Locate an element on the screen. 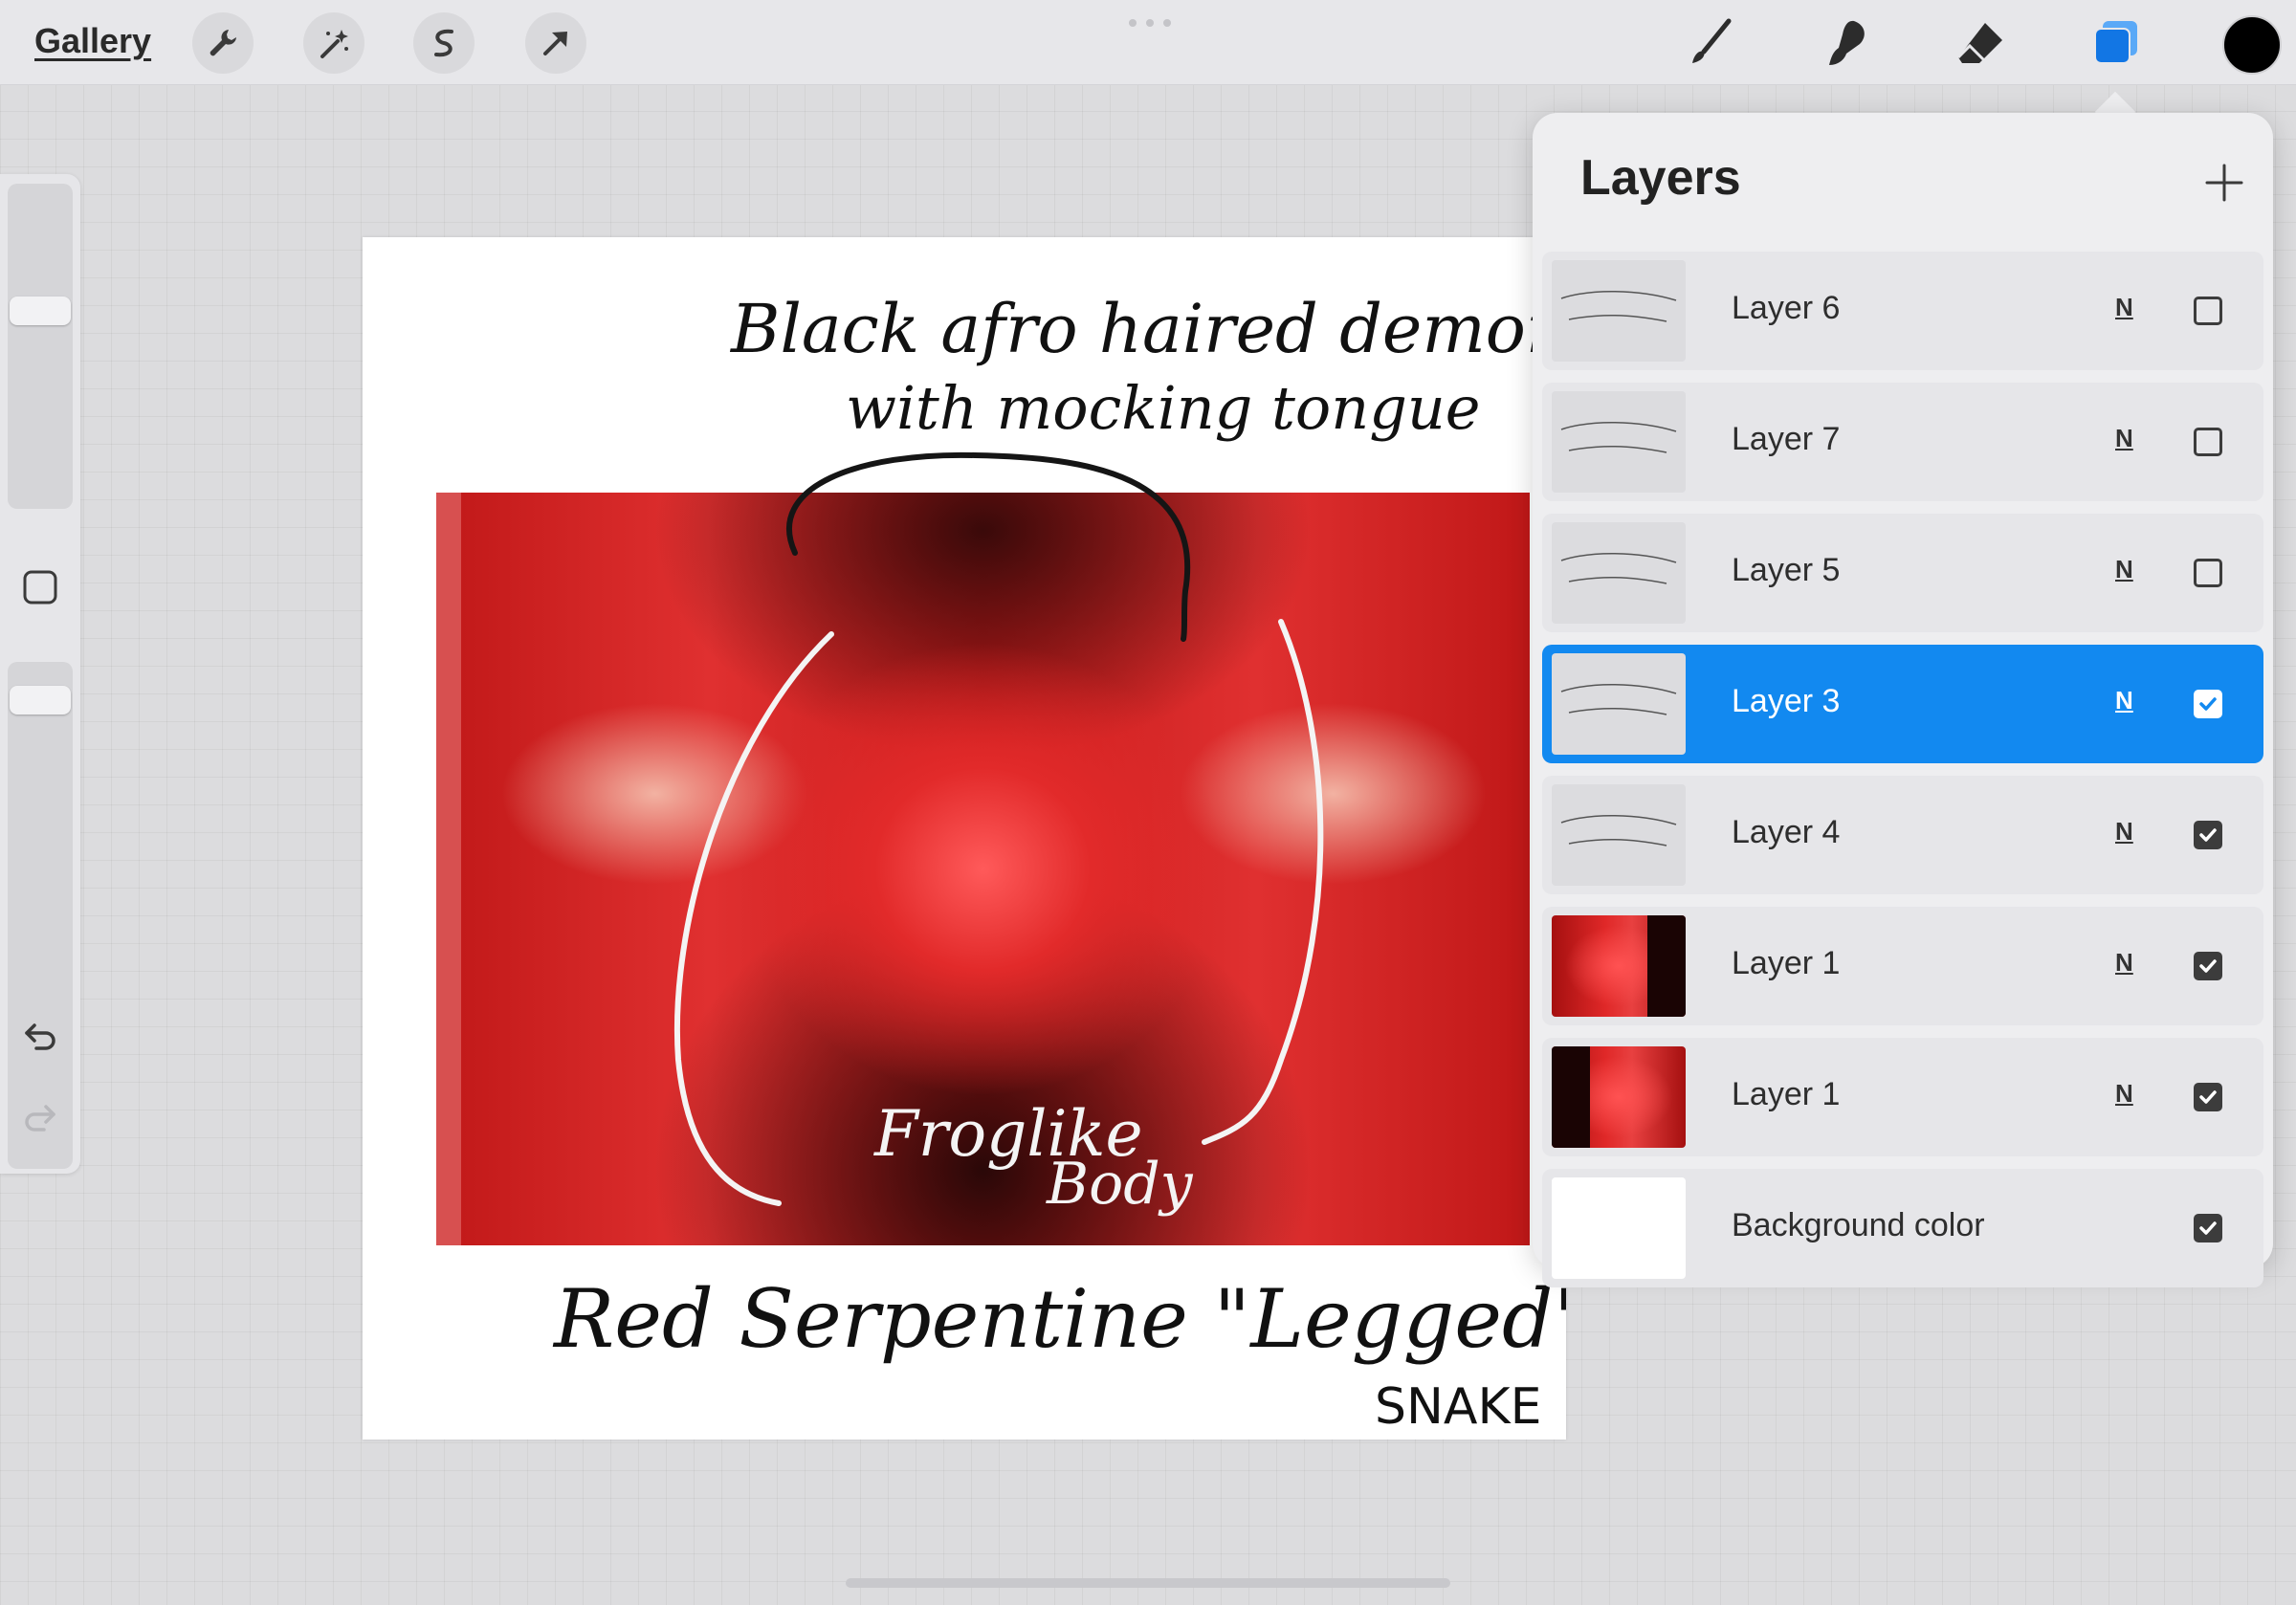 This screenshot has height=1605, width=2296. redo-icon is located at coordinates (40, 1118).